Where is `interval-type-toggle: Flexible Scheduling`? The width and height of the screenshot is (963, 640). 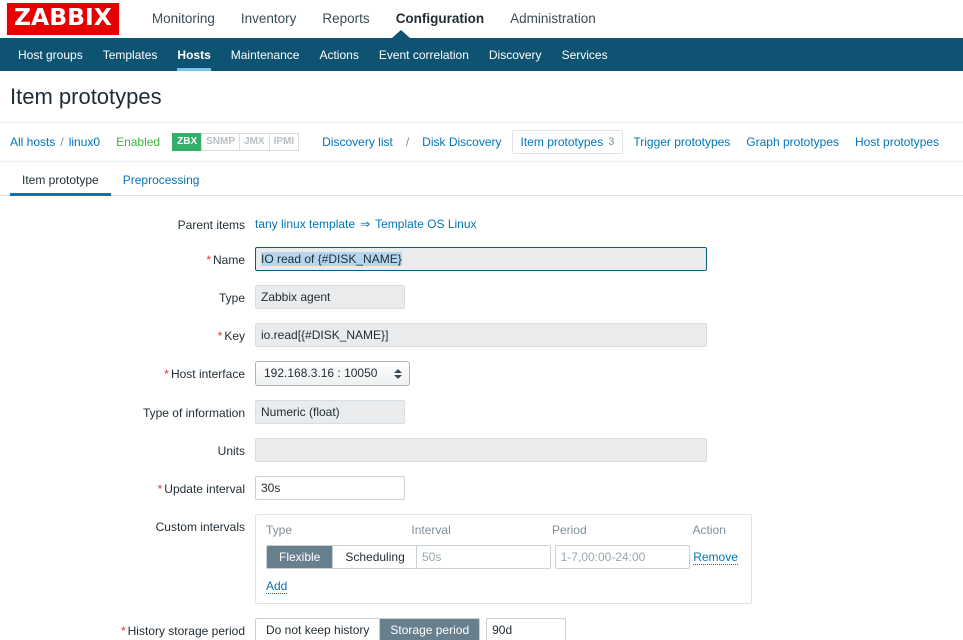 interval-type-toggle: Flexible Scheduling is located at coordinates (342, 557).